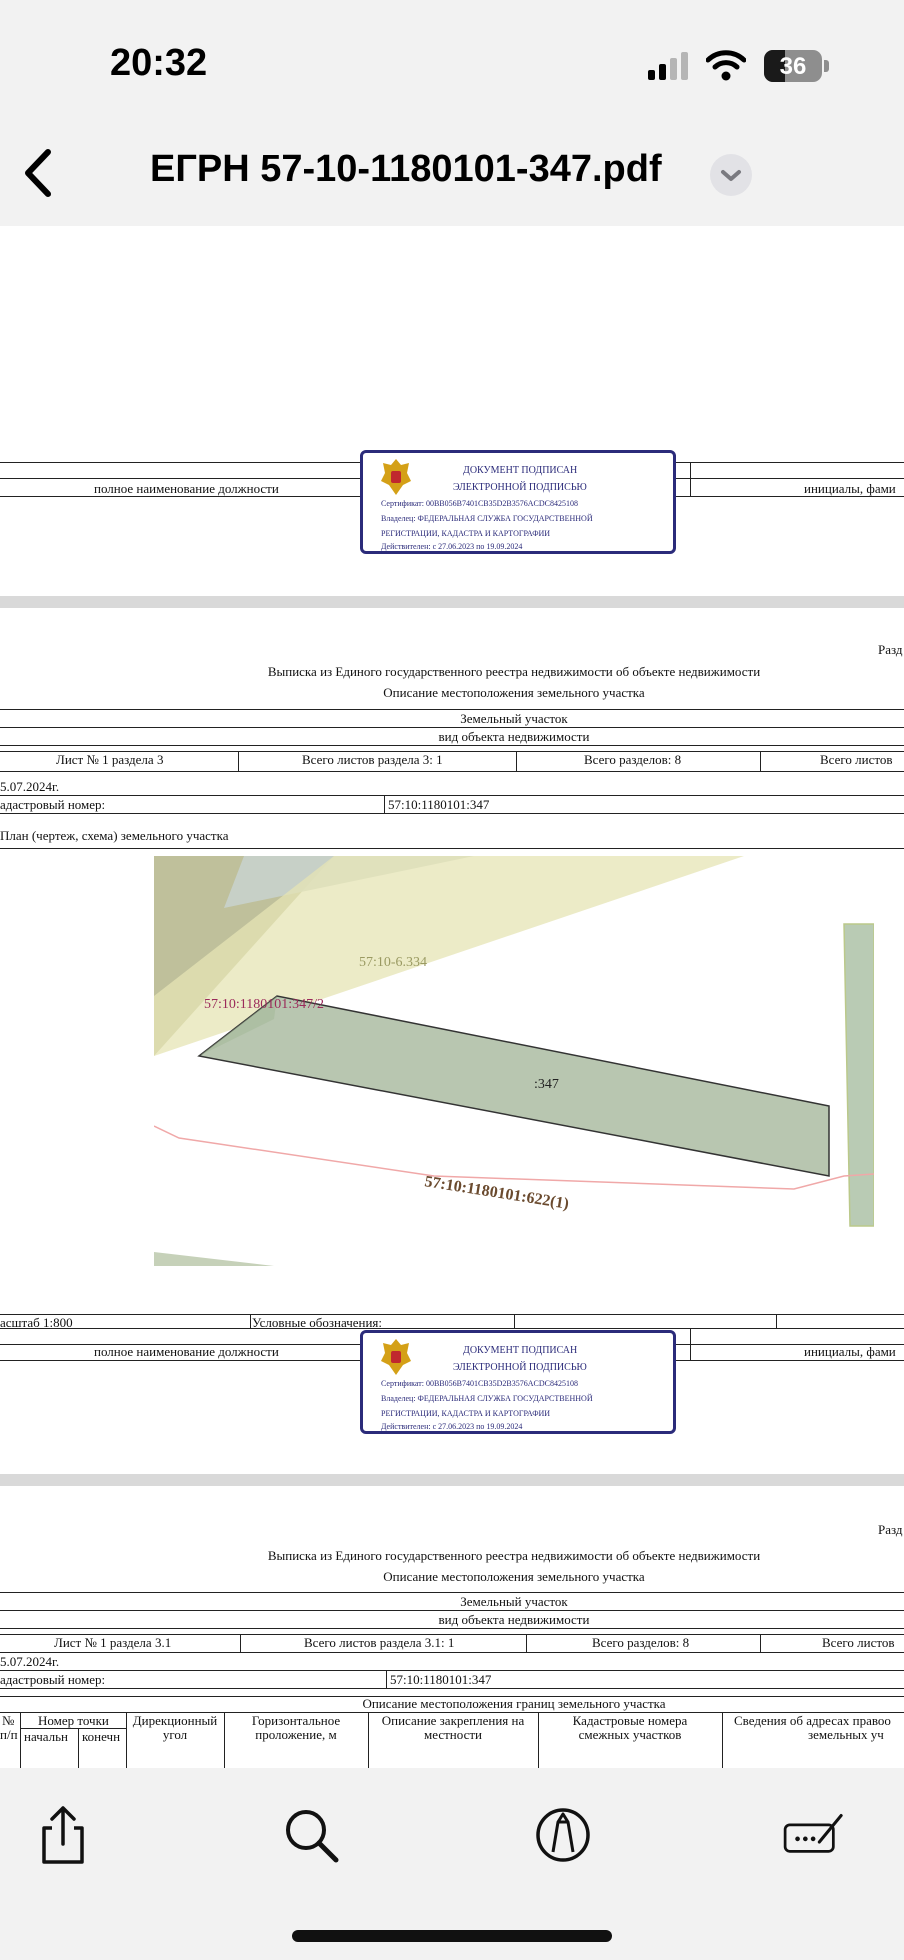 This screenshot has height=1960, width=904. Describe the element at coordinates (296, 1734) in the screenshot. I see `col-horizontal2: проложение, м` at that location.